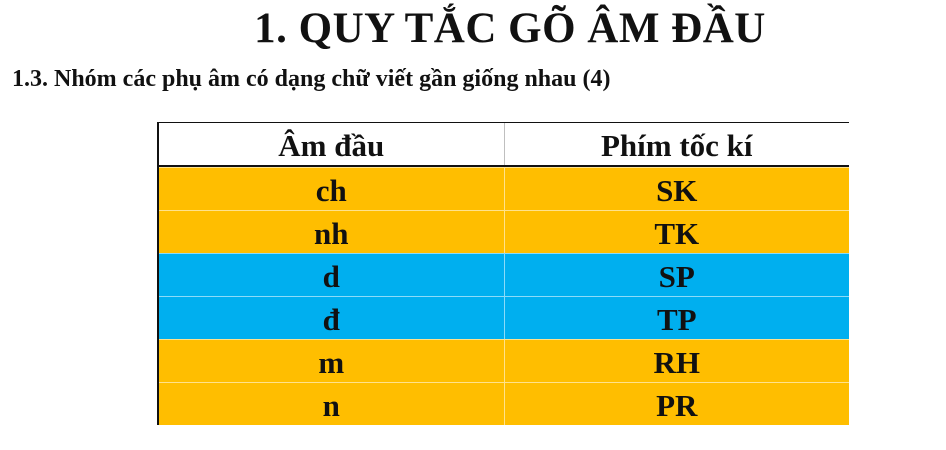 The image size is (946, 450). I want to click on header-phim-toc-ki: Phím tốc kí, so click(676, 144).